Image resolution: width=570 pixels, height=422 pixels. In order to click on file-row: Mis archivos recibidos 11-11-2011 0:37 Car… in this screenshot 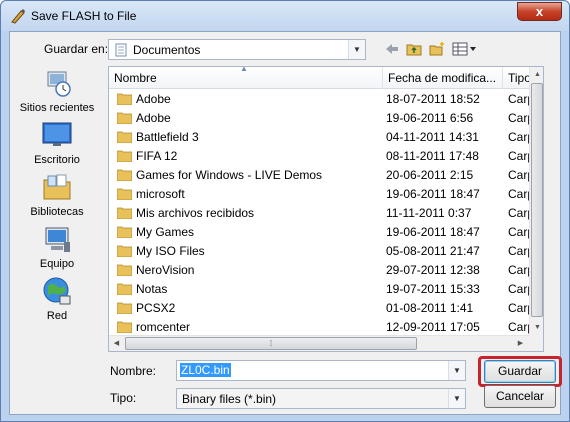, I will do `click(320, 213)`.